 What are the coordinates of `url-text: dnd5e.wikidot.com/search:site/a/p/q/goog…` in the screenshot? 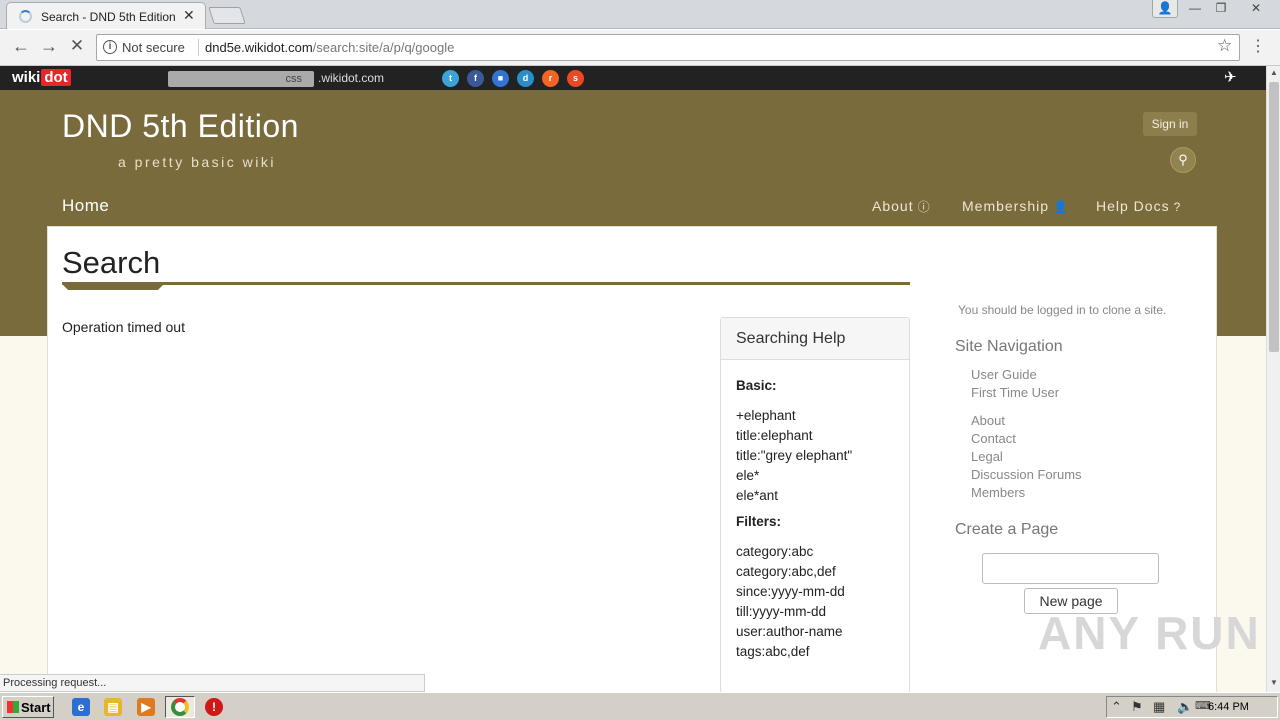 It's located at (329, 47).